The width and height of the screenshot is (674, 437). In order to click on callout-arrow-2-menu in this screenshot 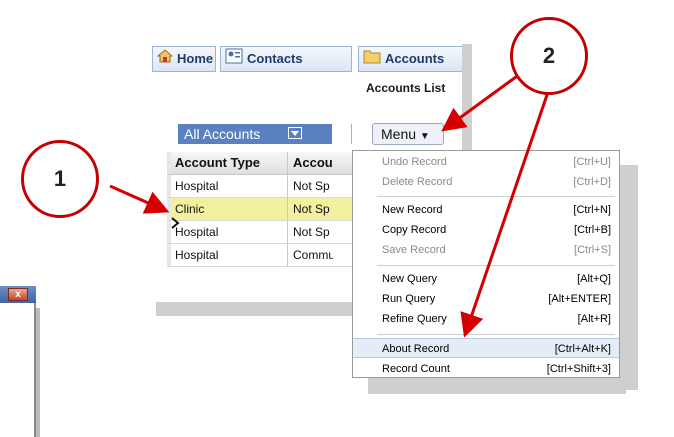, I will do `click(481, 102)`.